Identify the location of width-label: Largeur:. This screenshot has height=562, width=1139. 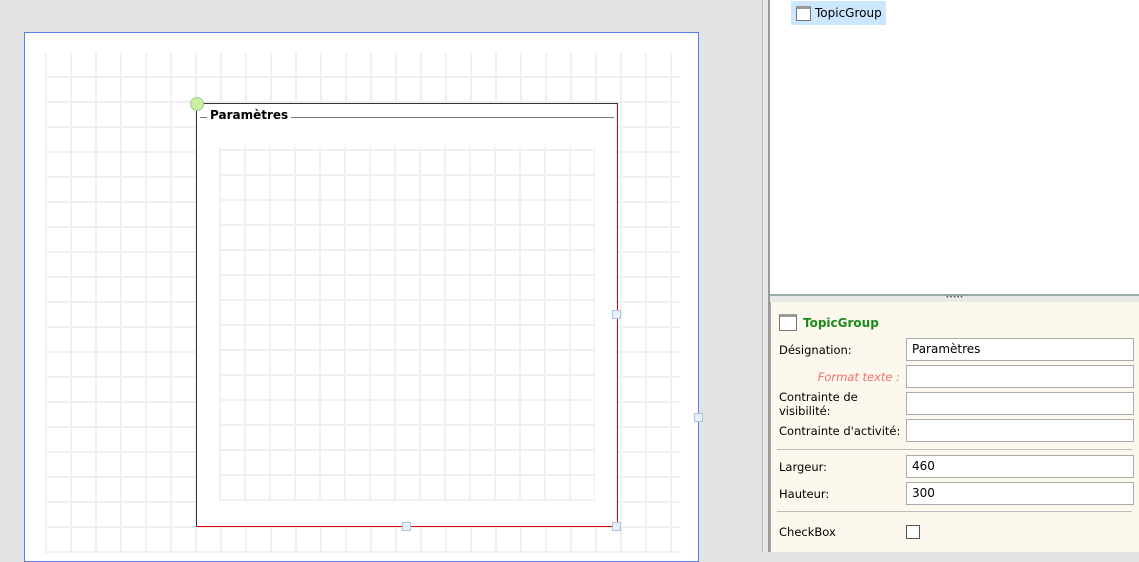
(803, 466).